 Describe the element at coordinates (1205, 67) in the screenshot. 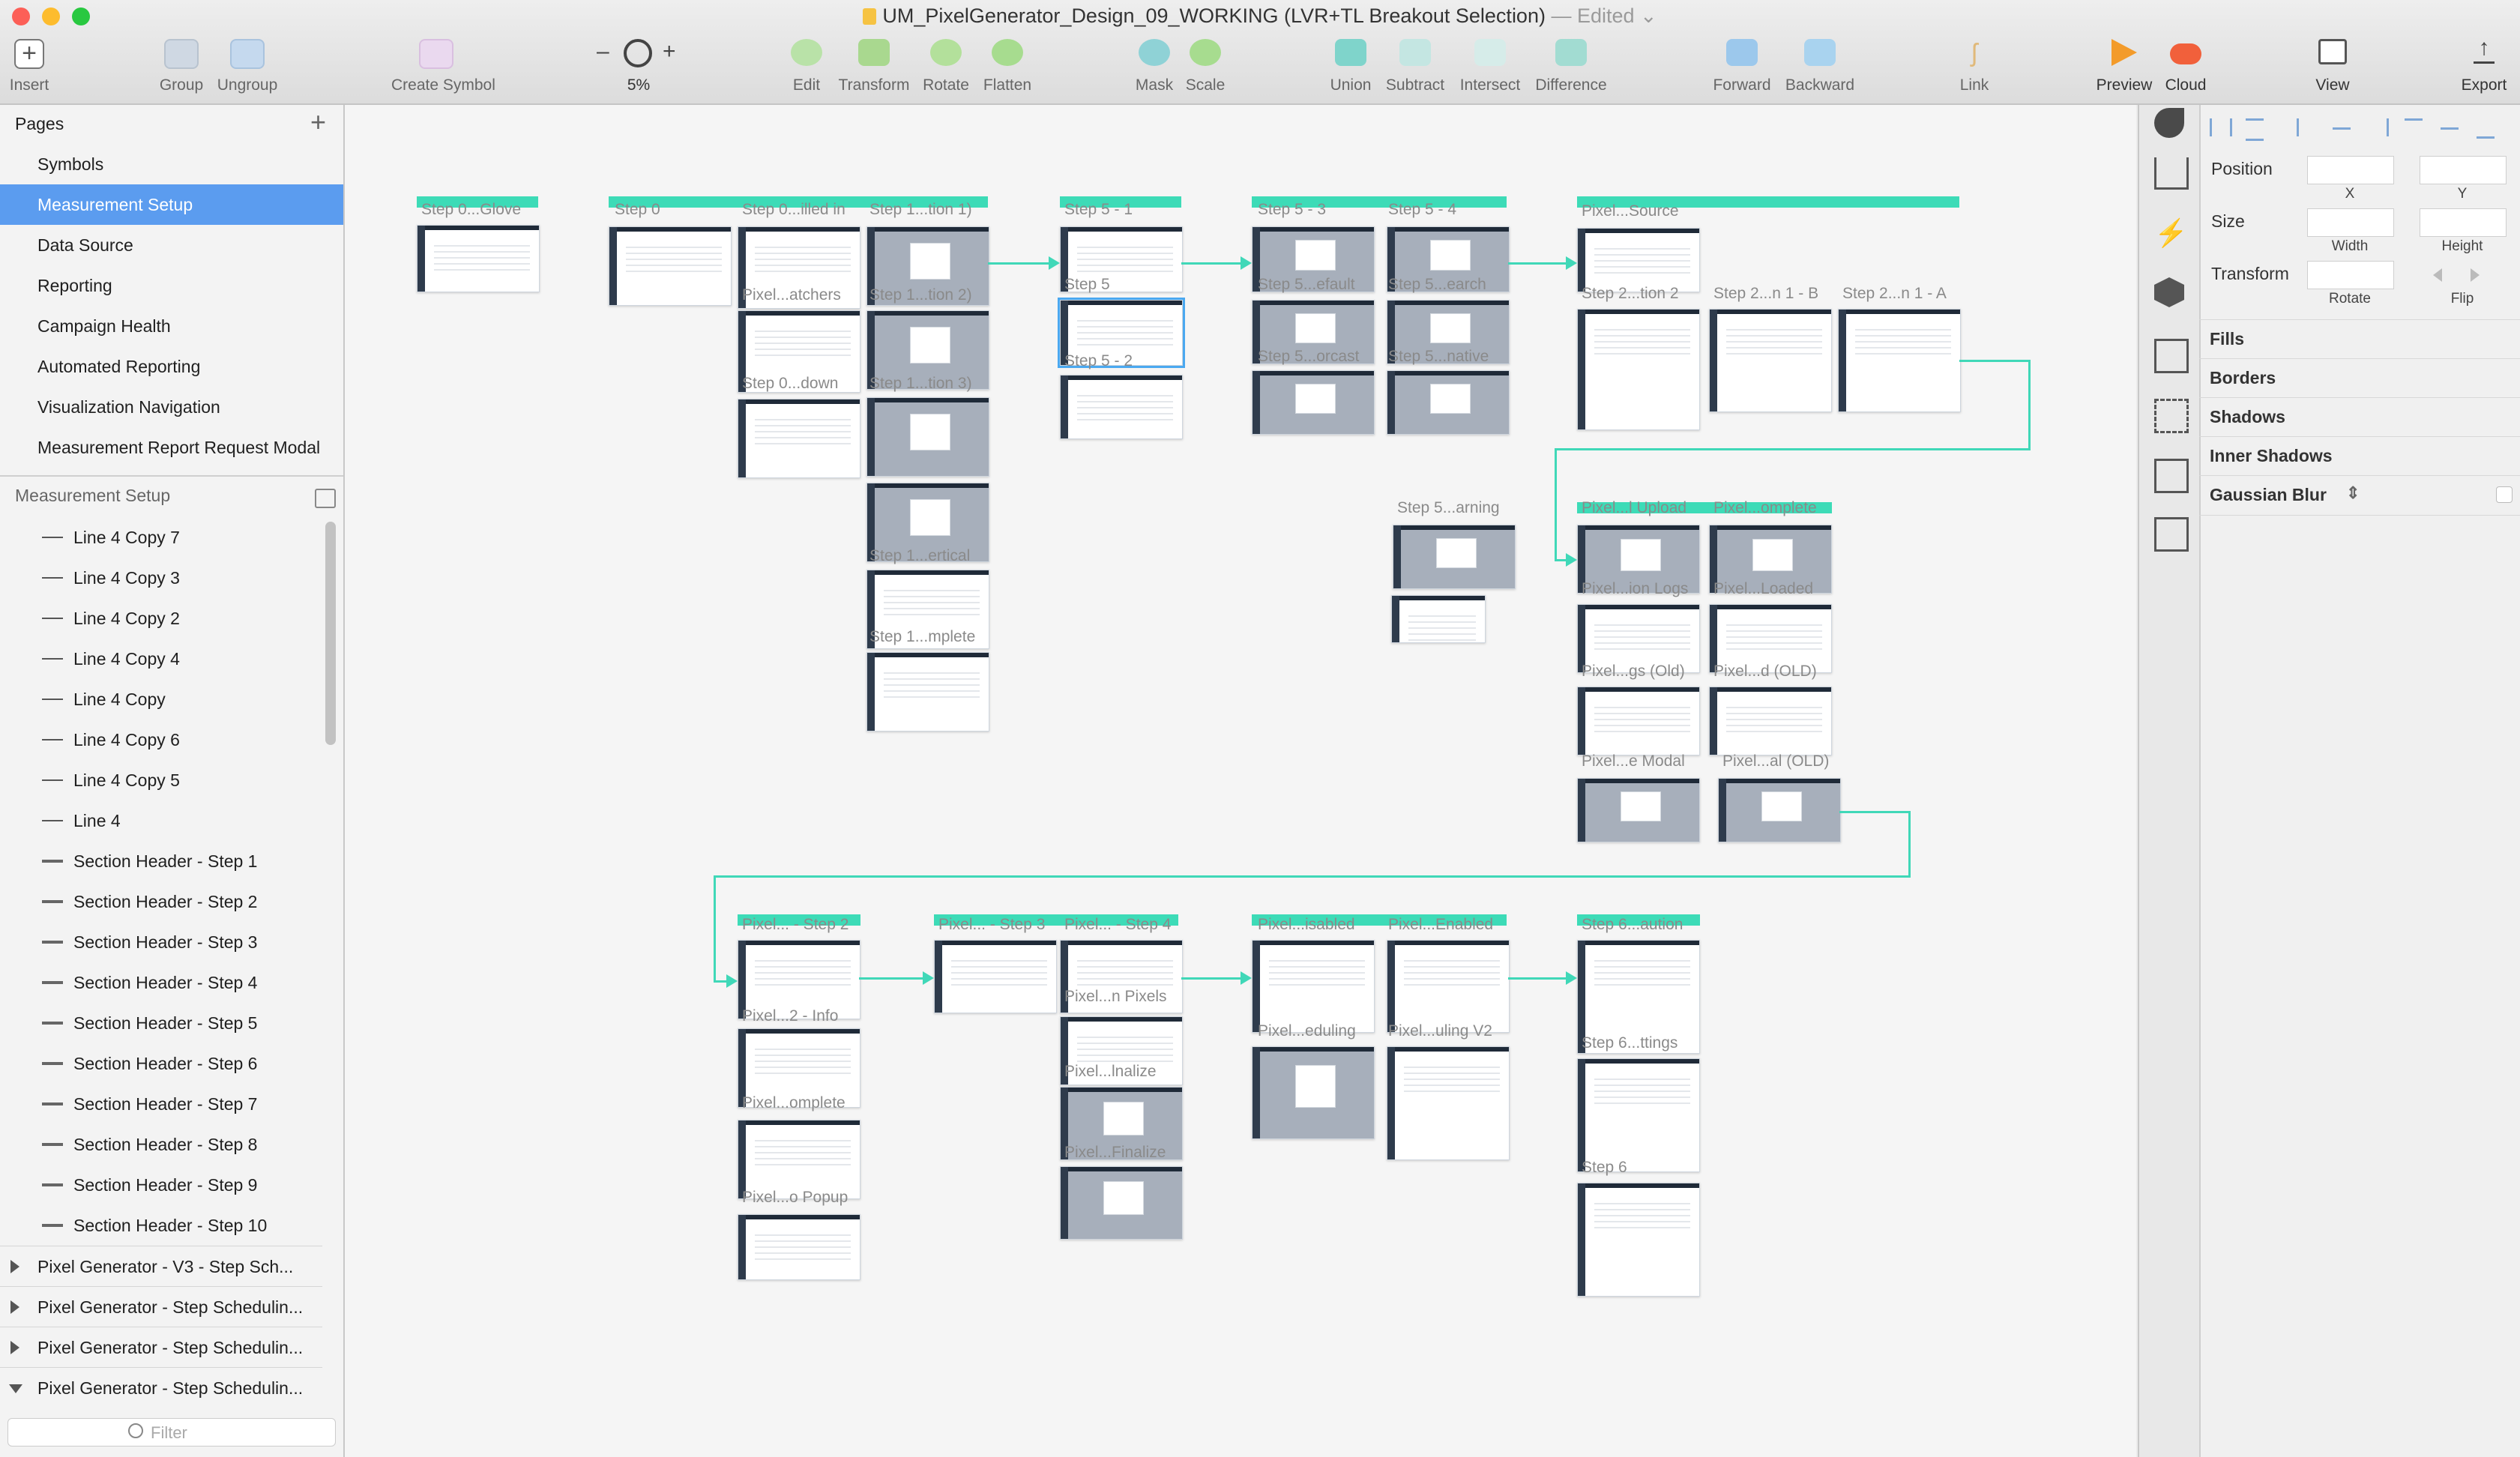

I see `scale-button: Scale` at that location.